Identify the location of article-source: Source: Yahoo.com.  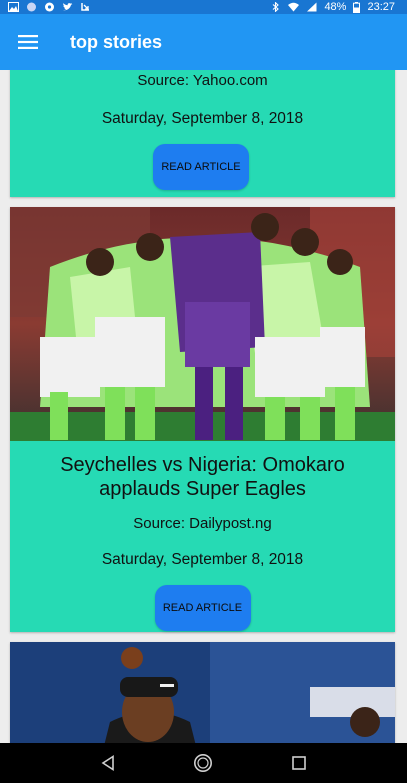
(202, 80).